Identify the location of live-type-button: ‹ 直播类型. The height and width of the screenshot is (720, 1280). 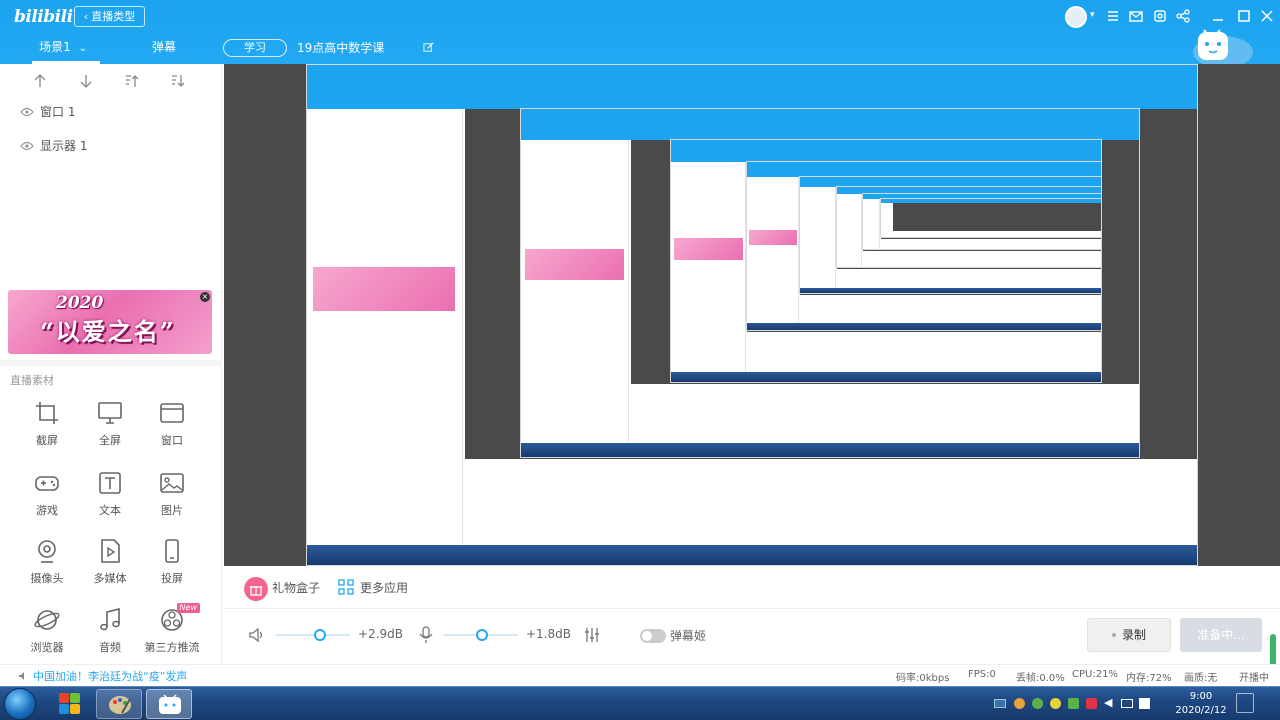
(109, 16).